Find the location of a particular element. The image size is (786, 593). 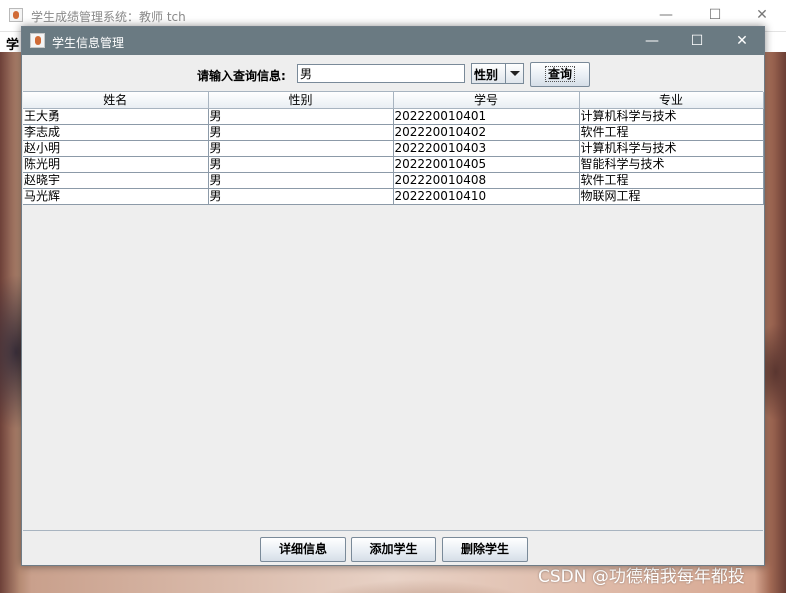

query-button-label: 查询 is located at coordinates (559, 74).